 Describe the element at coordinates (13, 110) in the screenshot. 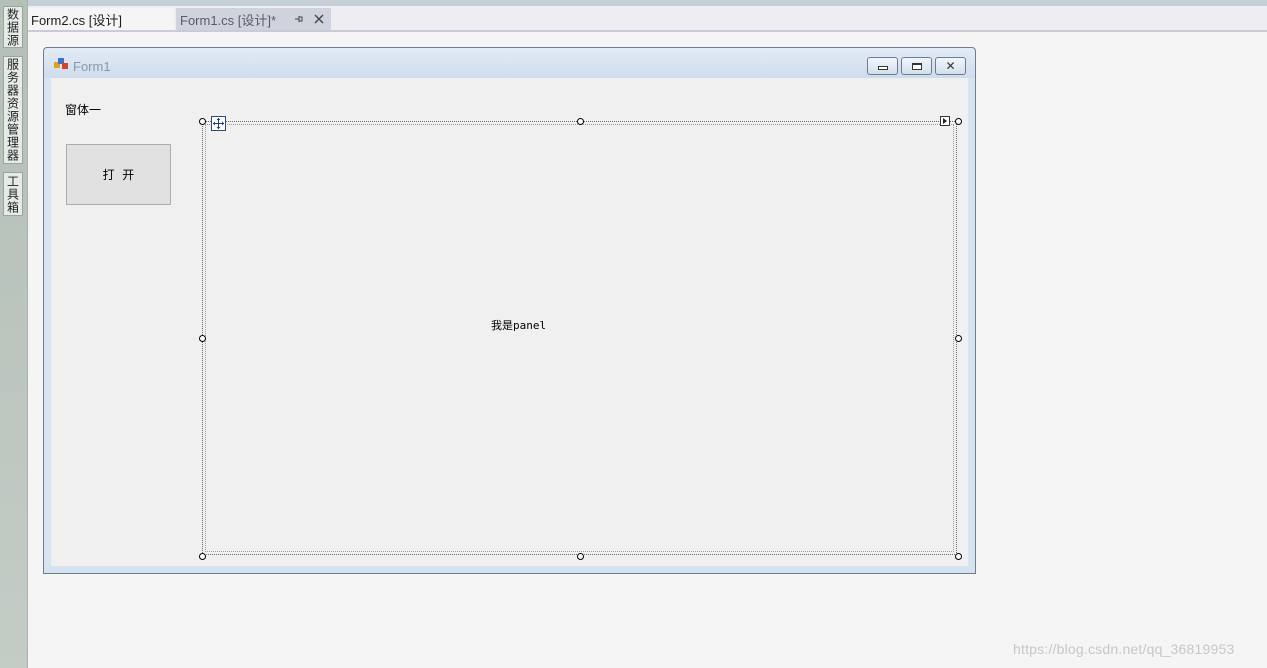

I see `side-tab-server-explorer: 服务器资源管理器` at that location.